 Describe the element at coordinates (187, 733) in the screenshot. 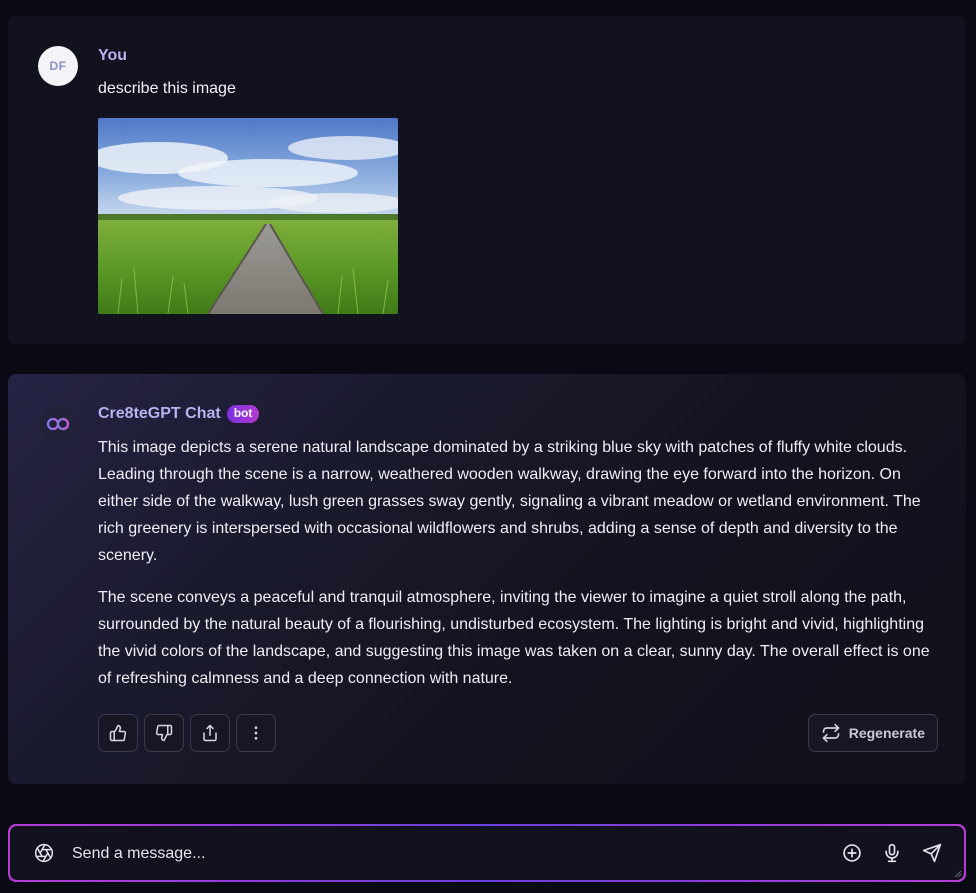

I see `message-actions` at that location.